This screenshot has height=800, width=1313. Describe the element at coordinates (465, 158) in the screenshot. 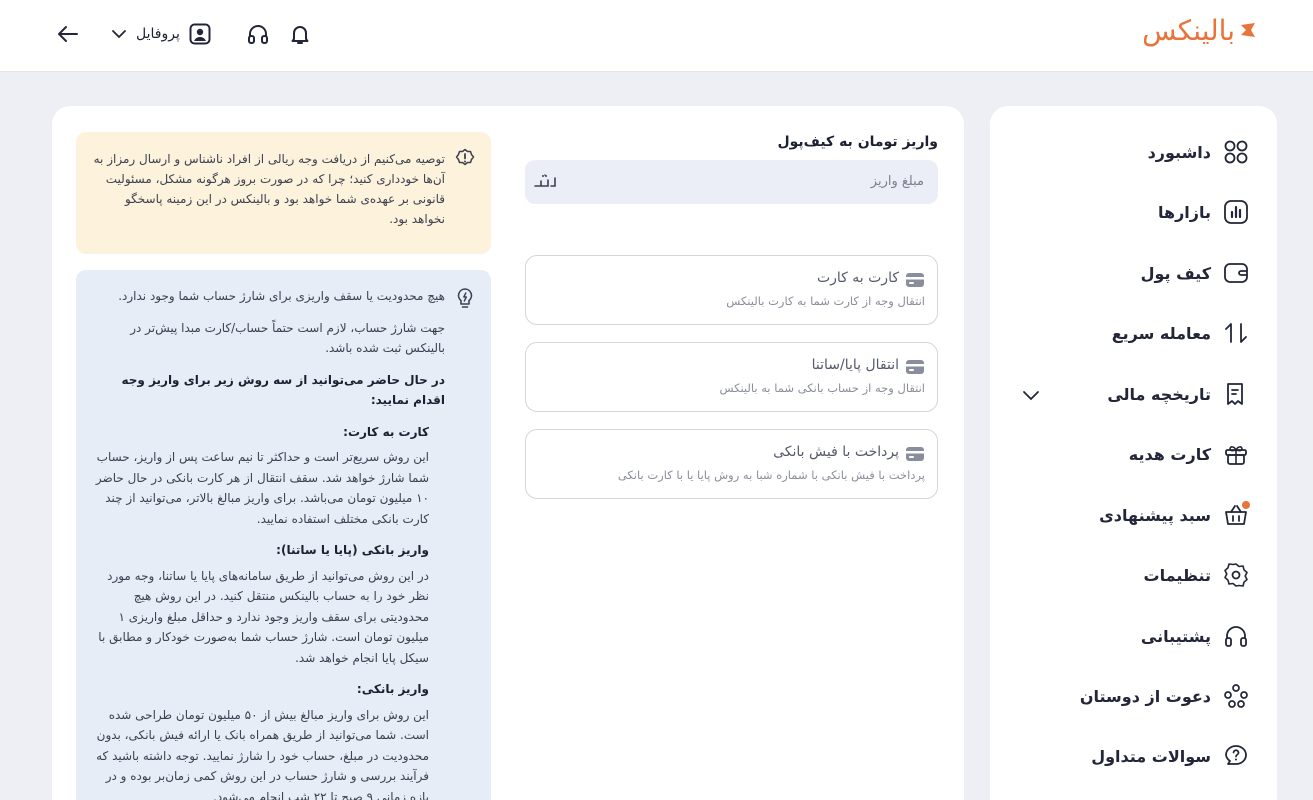

I see `warning-icon` at that location.